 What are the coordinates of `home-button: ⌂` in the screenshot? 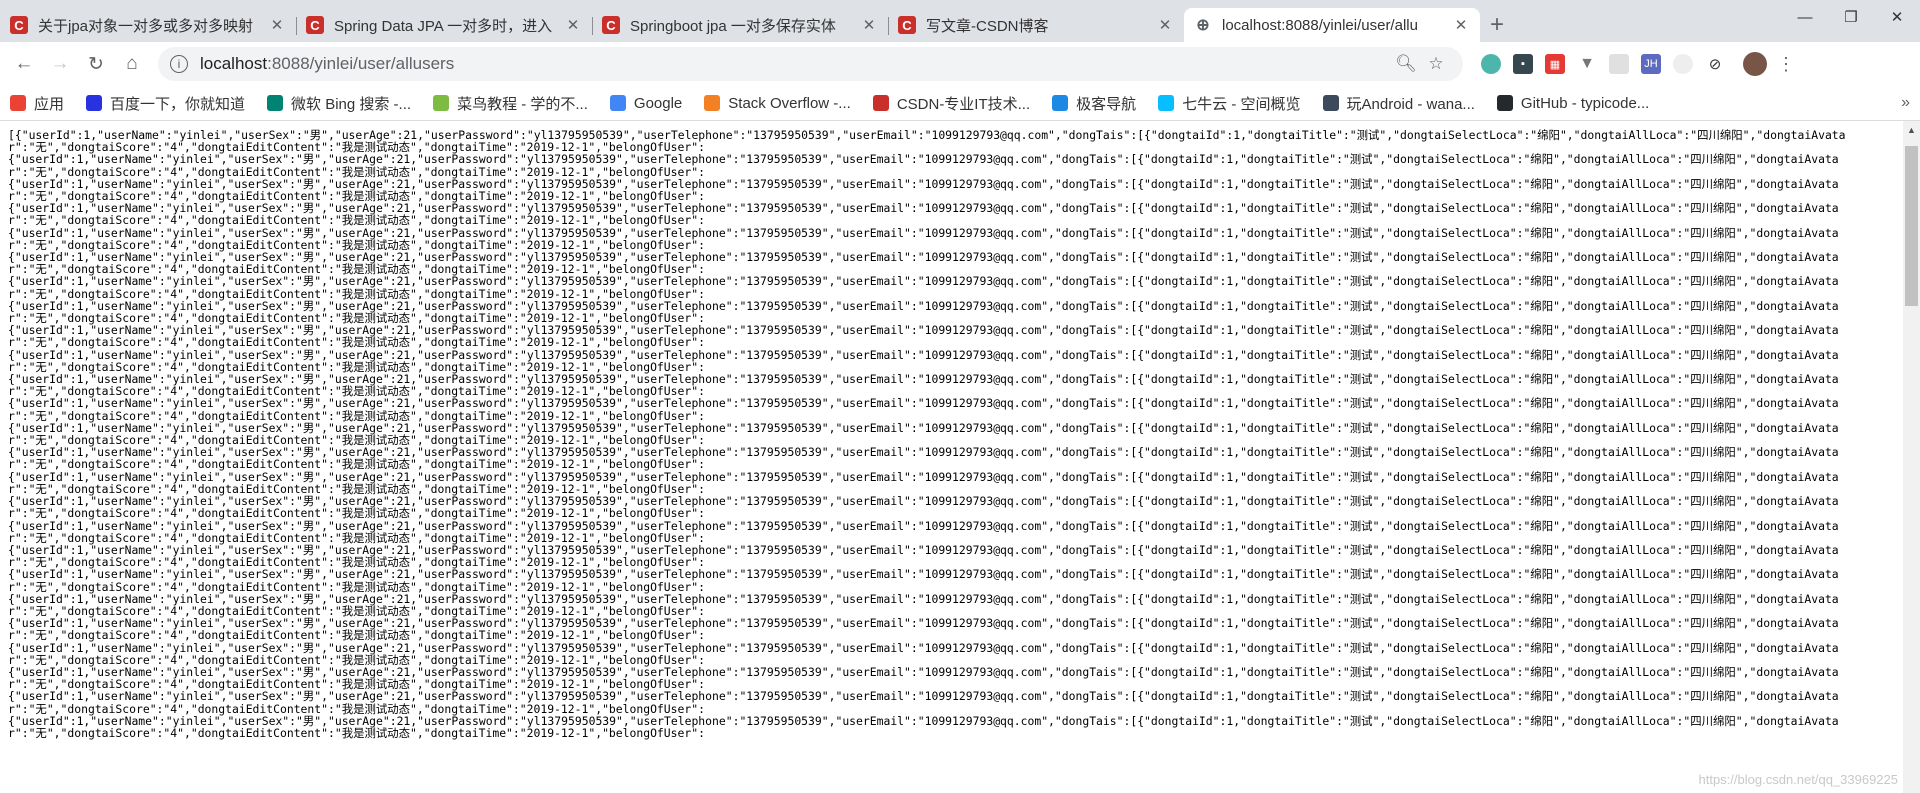 It's located at (132, 64).